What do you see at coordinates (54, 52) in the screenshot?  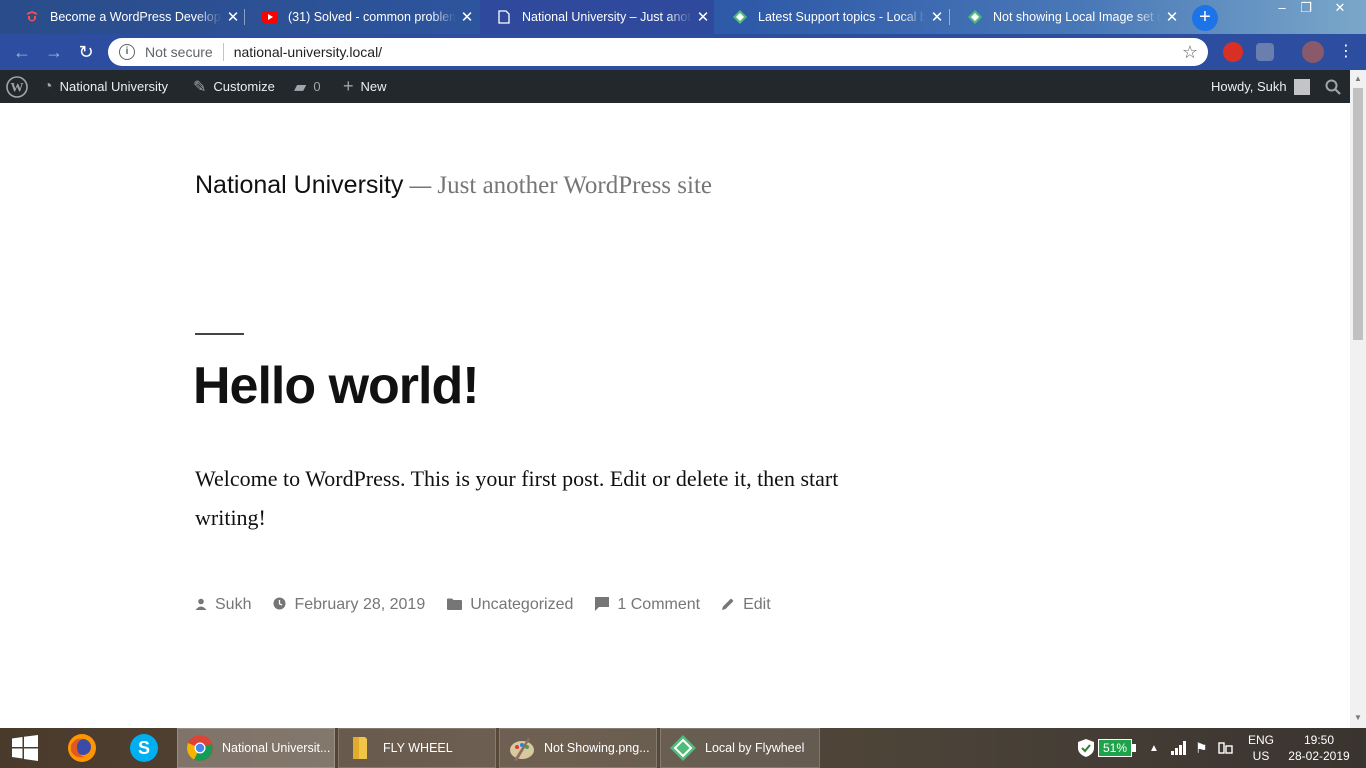 I see `forward-button: →` at bounding box center [54, 52].